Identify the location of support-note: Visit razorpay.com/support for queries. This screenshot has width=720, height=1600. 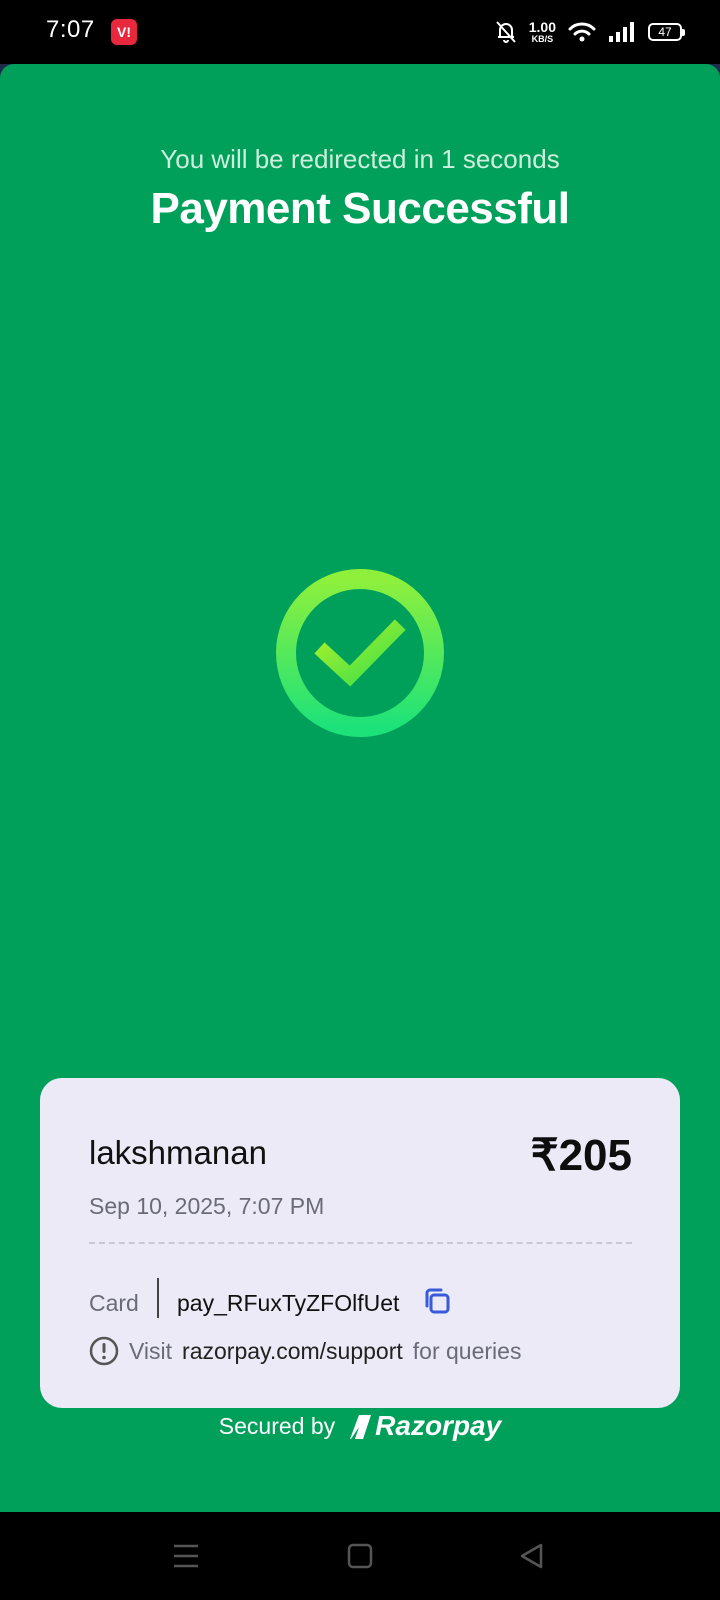
(305, 1351).